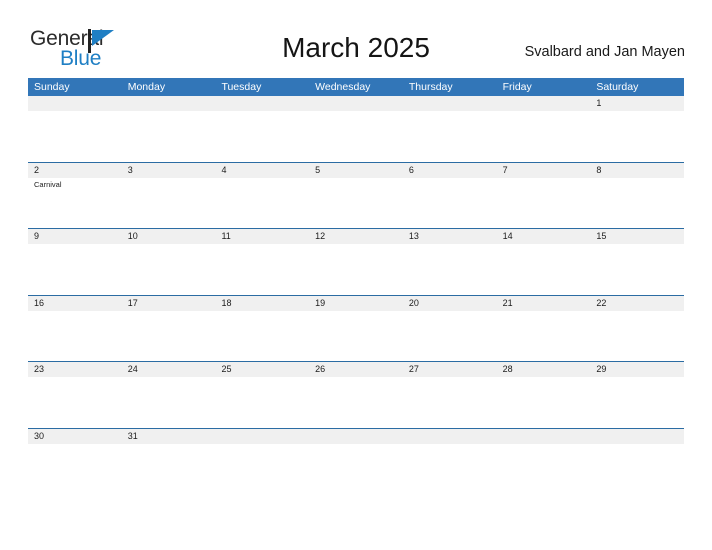  What do you see at coordinates (617, 87) in the screenshot?
I see `day-of-week-header-saturday: Saturday` at bounding box center [617, 87].